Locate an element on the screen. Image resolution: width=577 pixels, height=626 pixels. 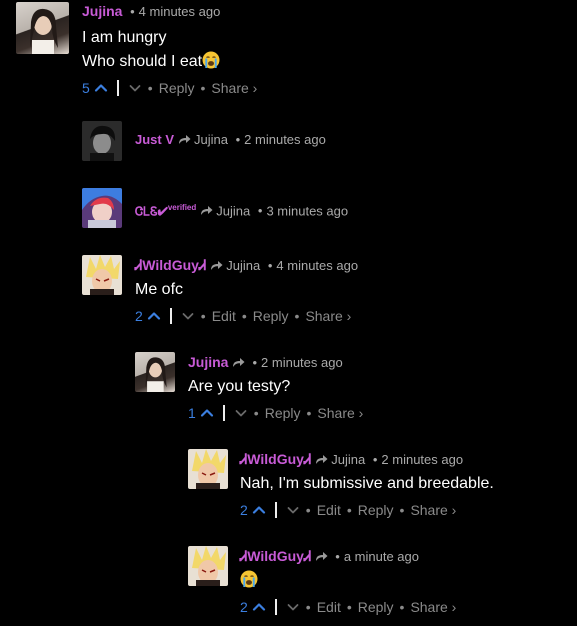
comment-header: ᏗWildGuyᏗ • a minute ago is located at coordinates (348, 556).